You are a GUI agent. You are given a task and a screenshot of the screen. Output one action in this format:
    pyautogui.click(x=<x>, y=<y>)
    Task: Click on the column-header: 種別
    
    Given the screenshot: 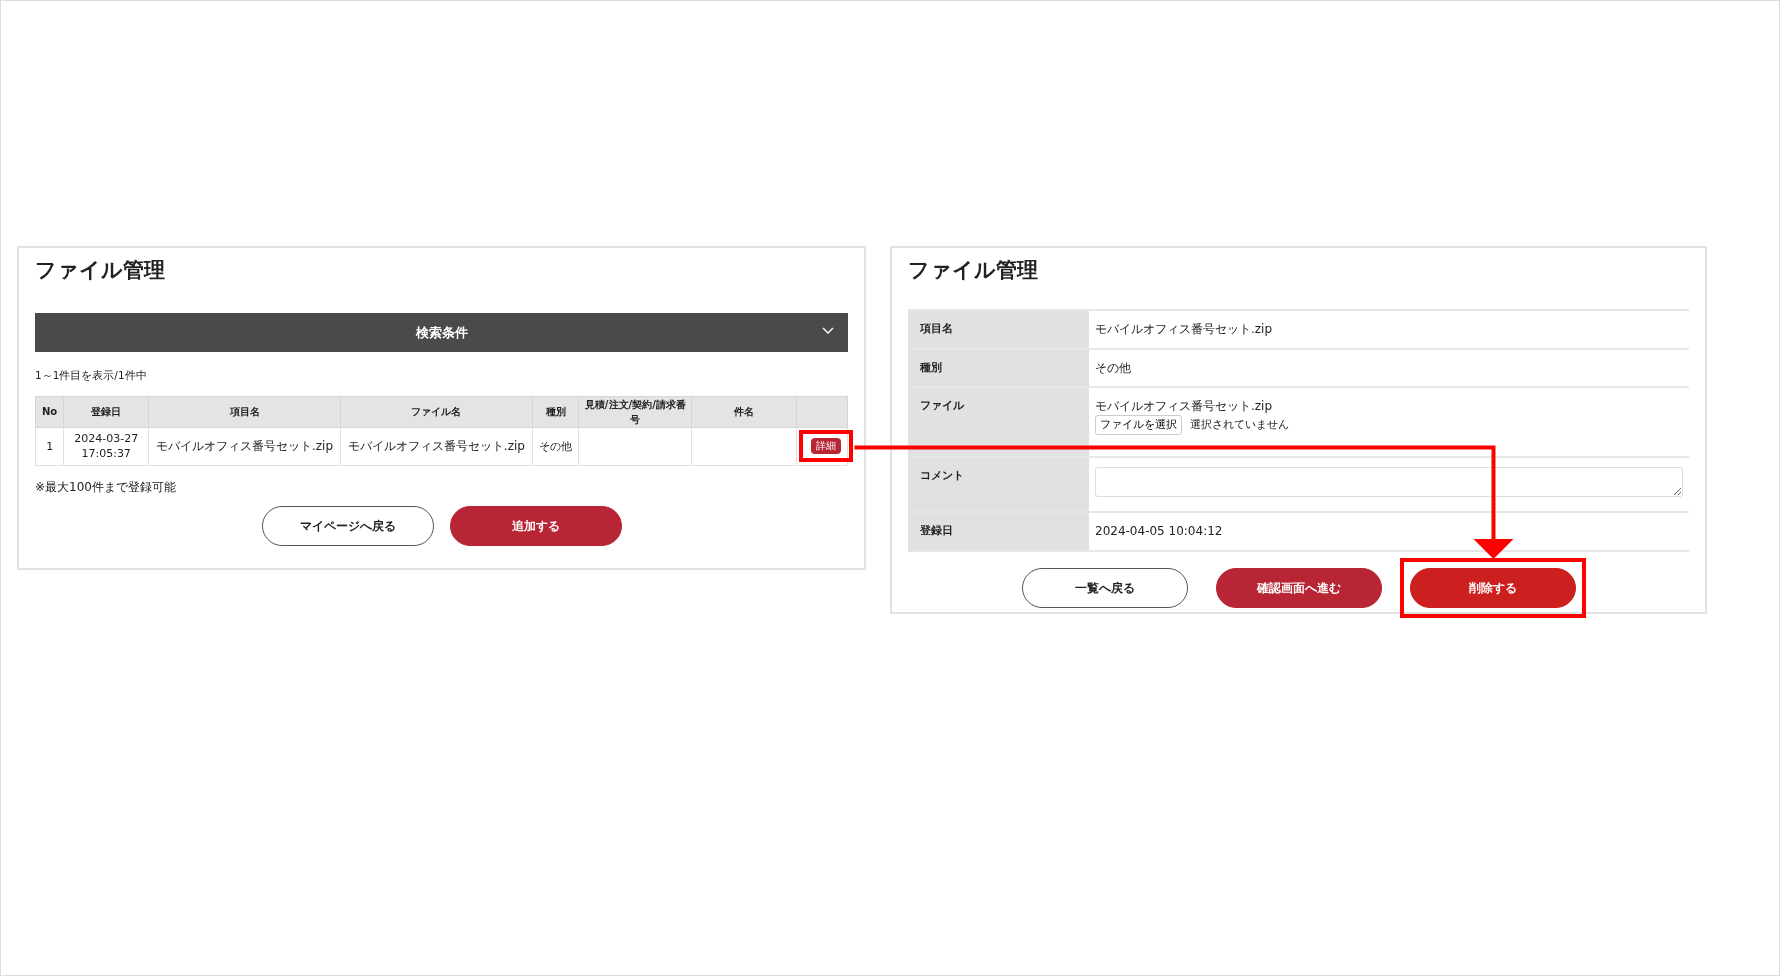 What is the action you would take?
    pyautogui.click(x=555, y=412)
    